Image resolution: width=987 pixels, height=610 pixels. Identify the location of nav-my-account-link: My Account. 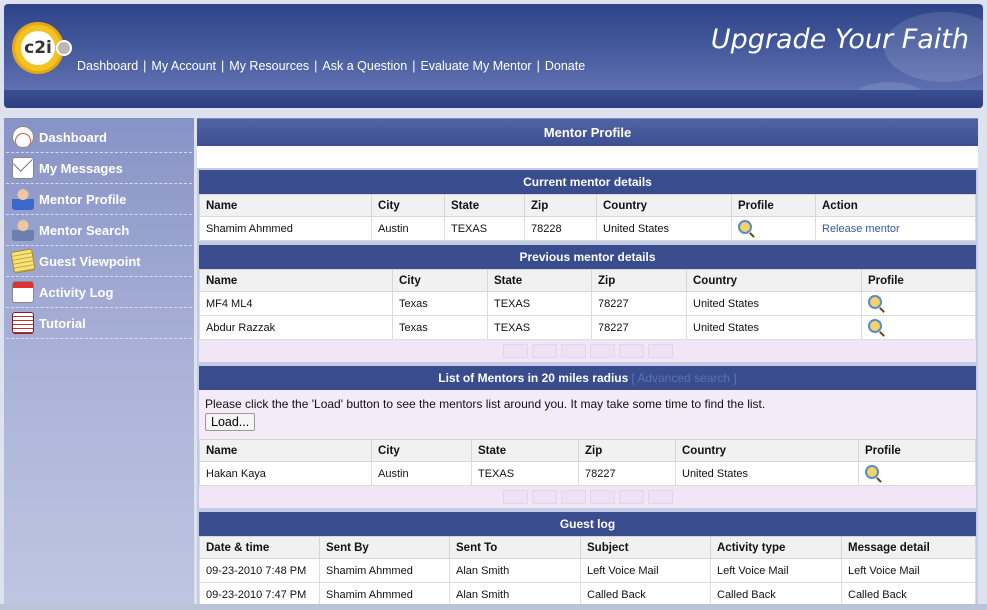
(183, 66).